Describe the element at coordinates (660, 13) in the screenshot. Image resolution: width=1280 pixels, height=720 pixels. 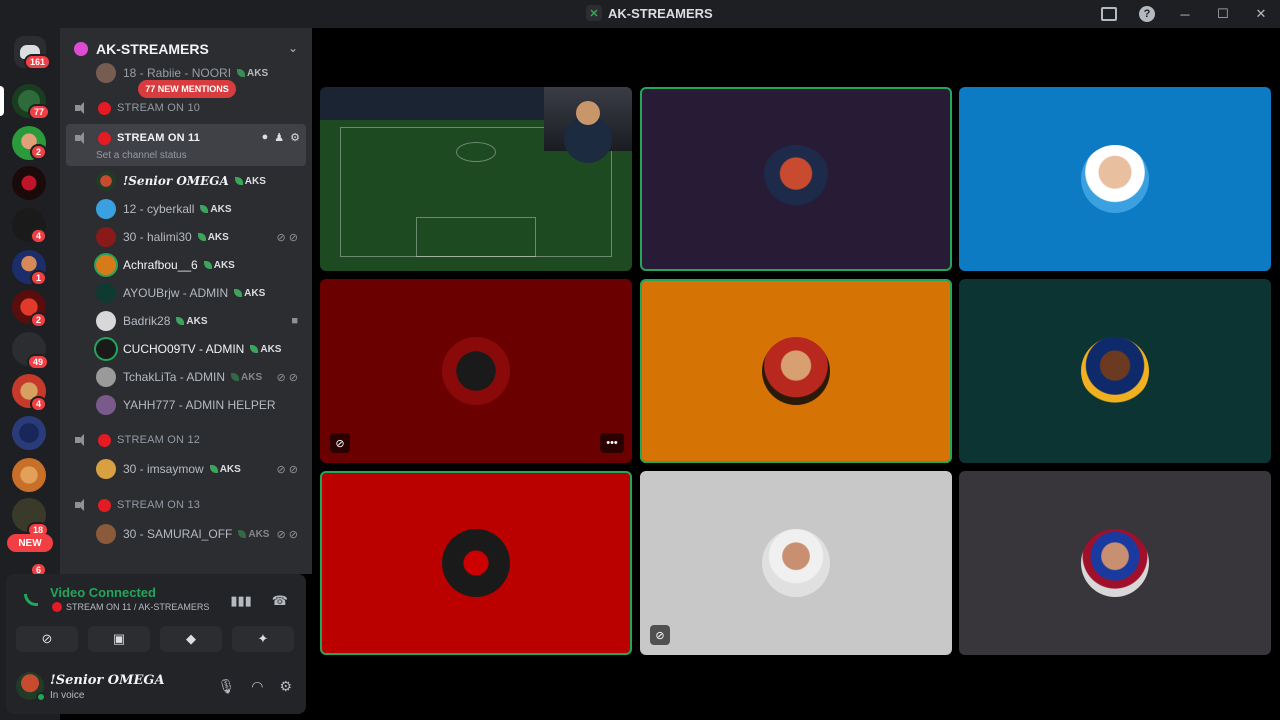
I see `window-title: AK-STREAMERS` at that location.